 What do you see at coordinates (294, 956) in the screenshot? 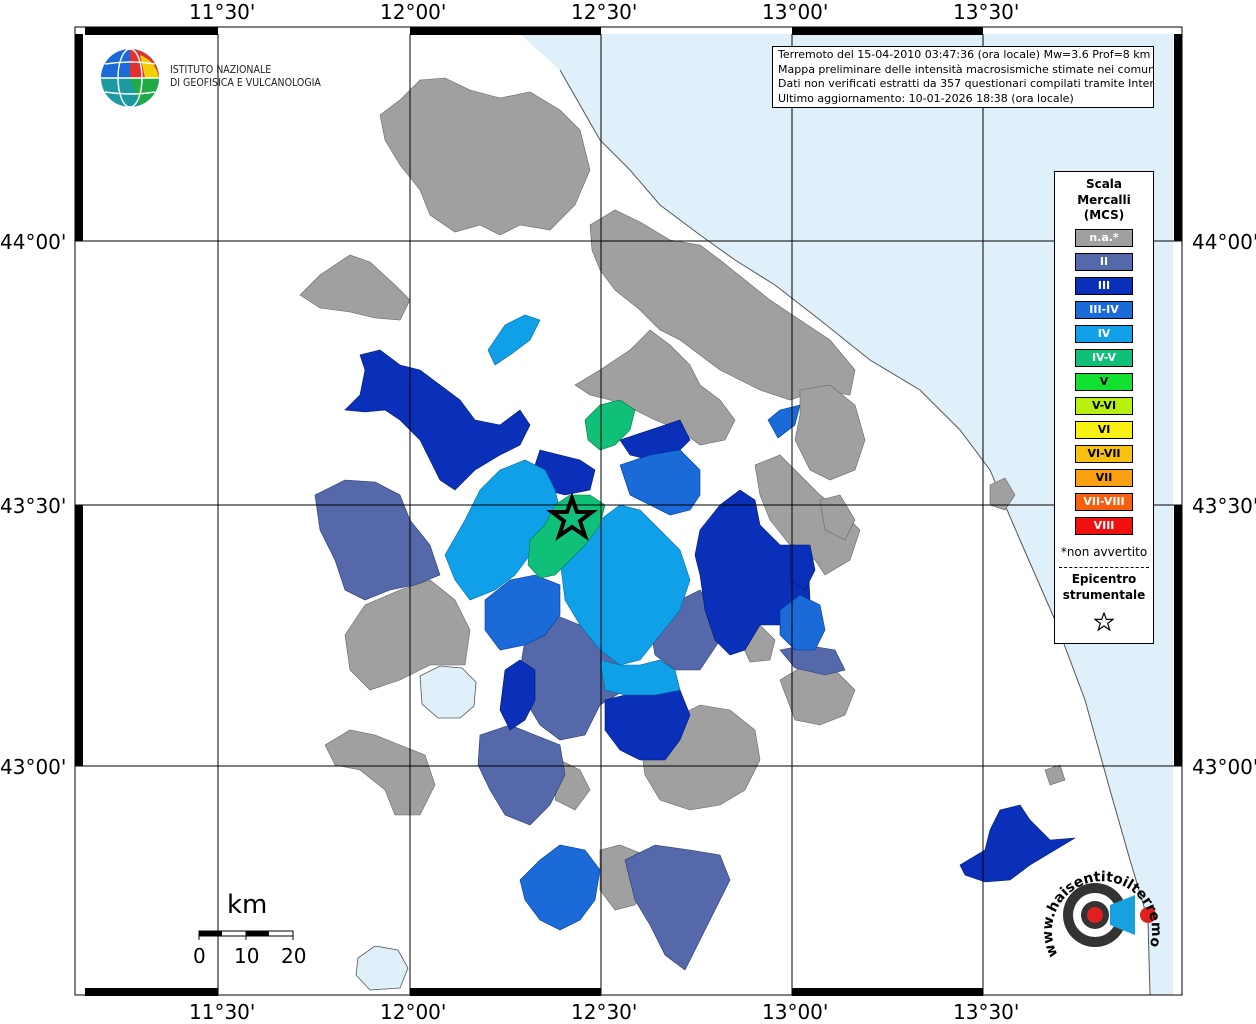
I see `scale-tick-20: 20` at bounding box center [294, 956].